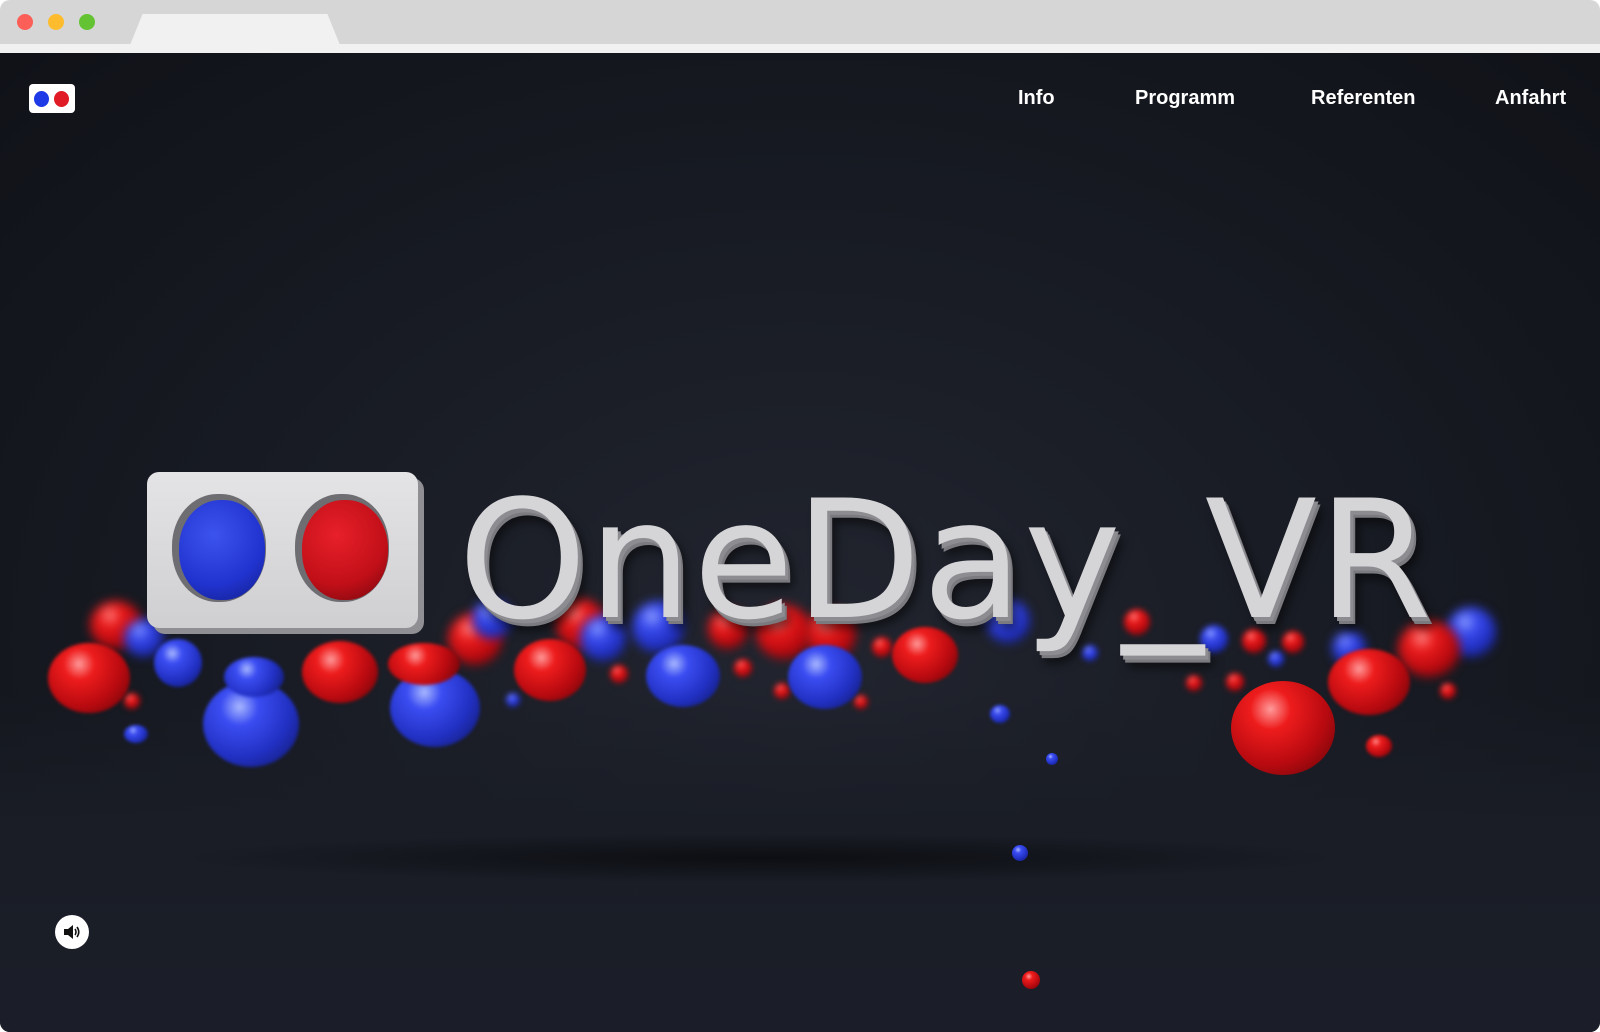 This screenshot has width=1600, height=1032. Describe the element at coordinates (87, 22) in the screenshot. I see `maximize-window-button` at that location.